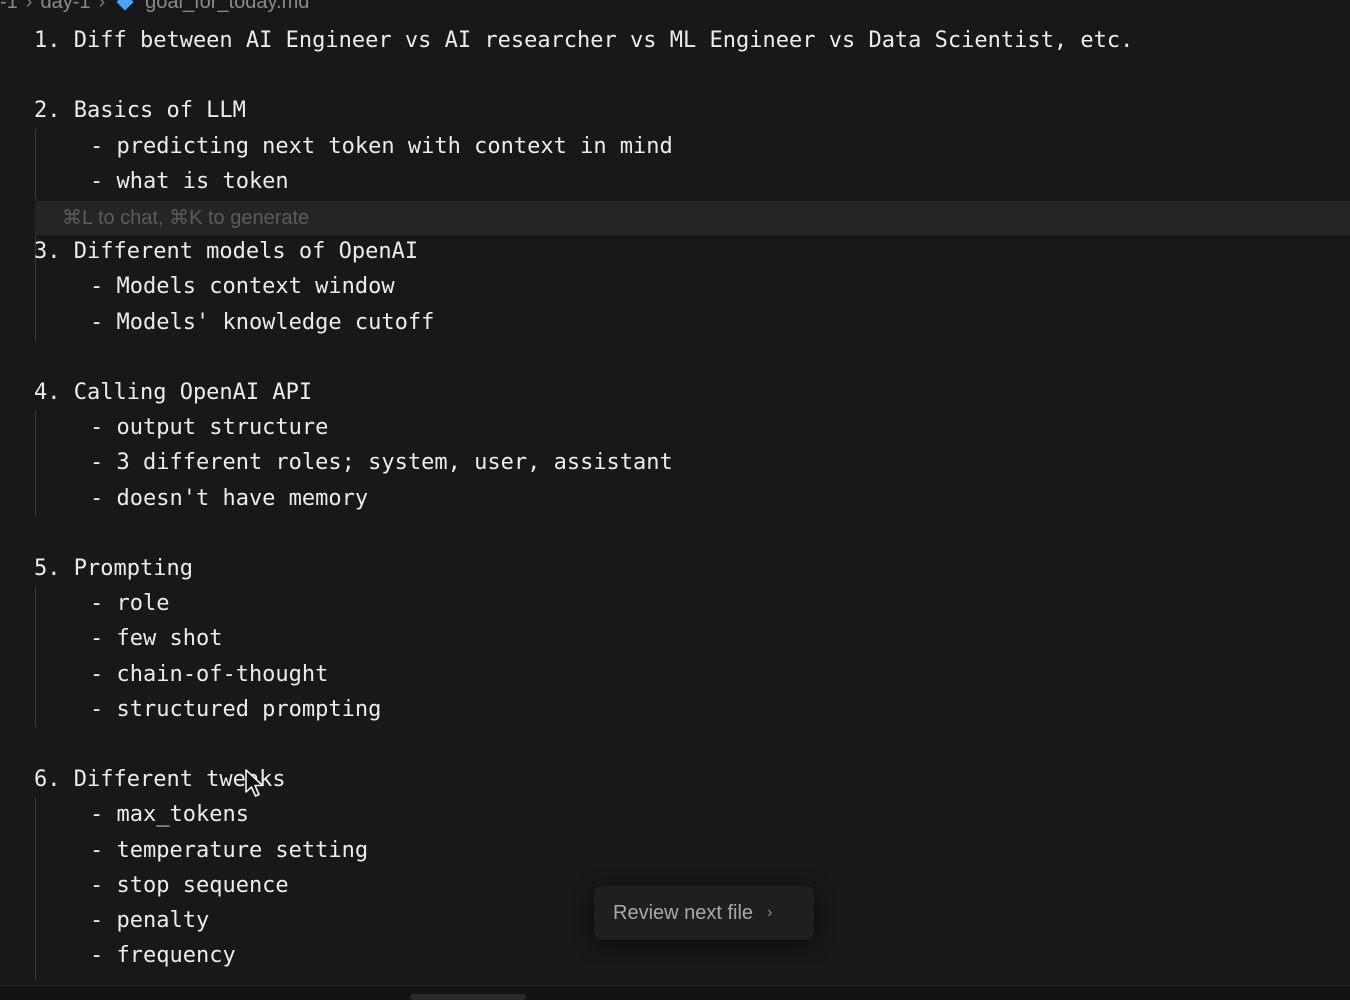  I want to click on editor-line: - stop sequence, so click(189, 886).